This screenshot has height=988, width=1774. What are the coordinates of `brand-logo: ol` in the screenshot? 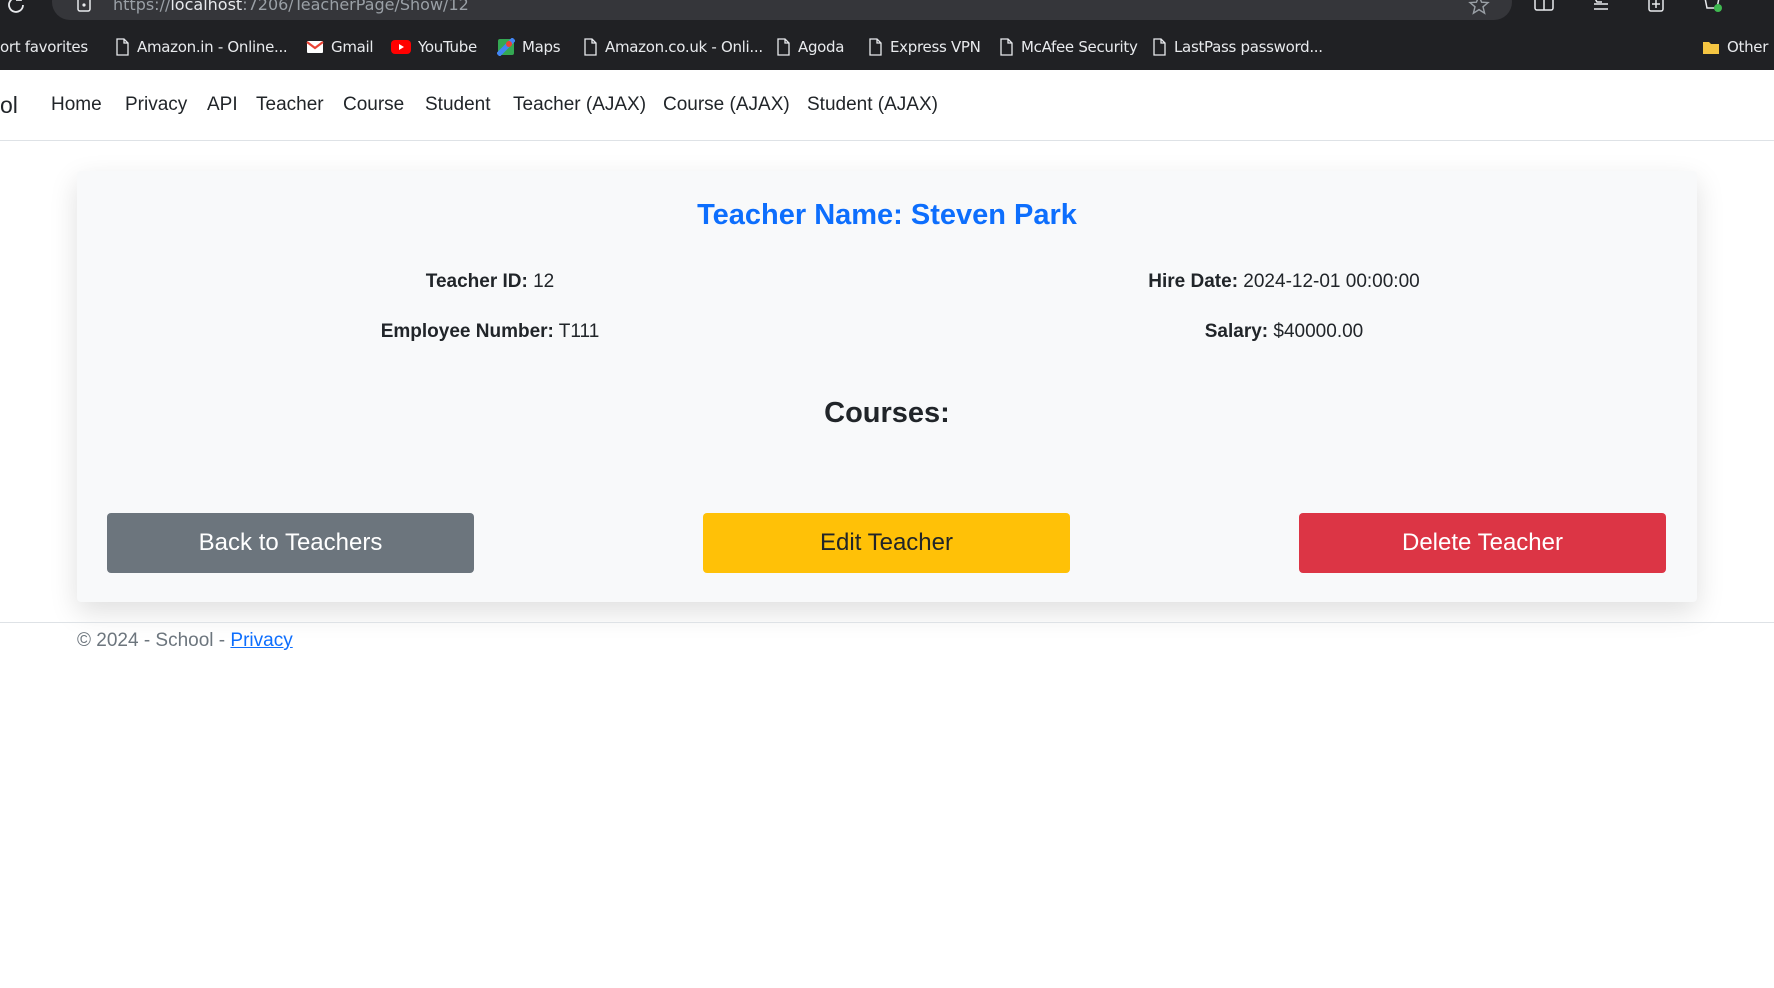 It's located at (9, 105).